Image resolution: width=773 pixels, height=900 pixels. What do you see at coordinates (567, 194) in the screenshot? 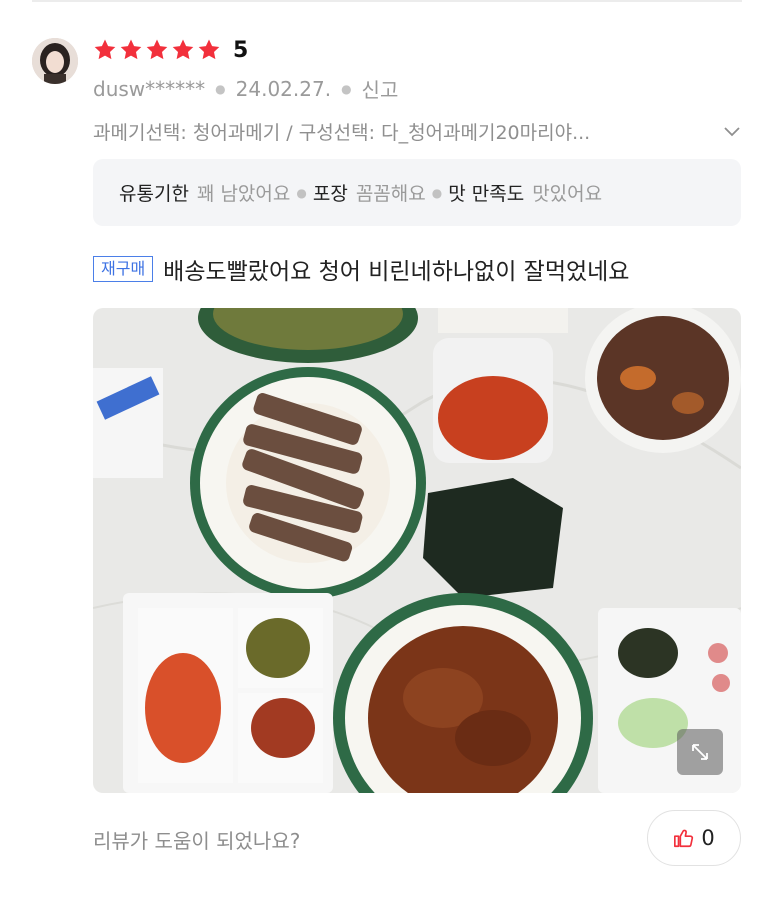
I see `summary-value-taste: 맛있어요` at bounding box center [567, 194].